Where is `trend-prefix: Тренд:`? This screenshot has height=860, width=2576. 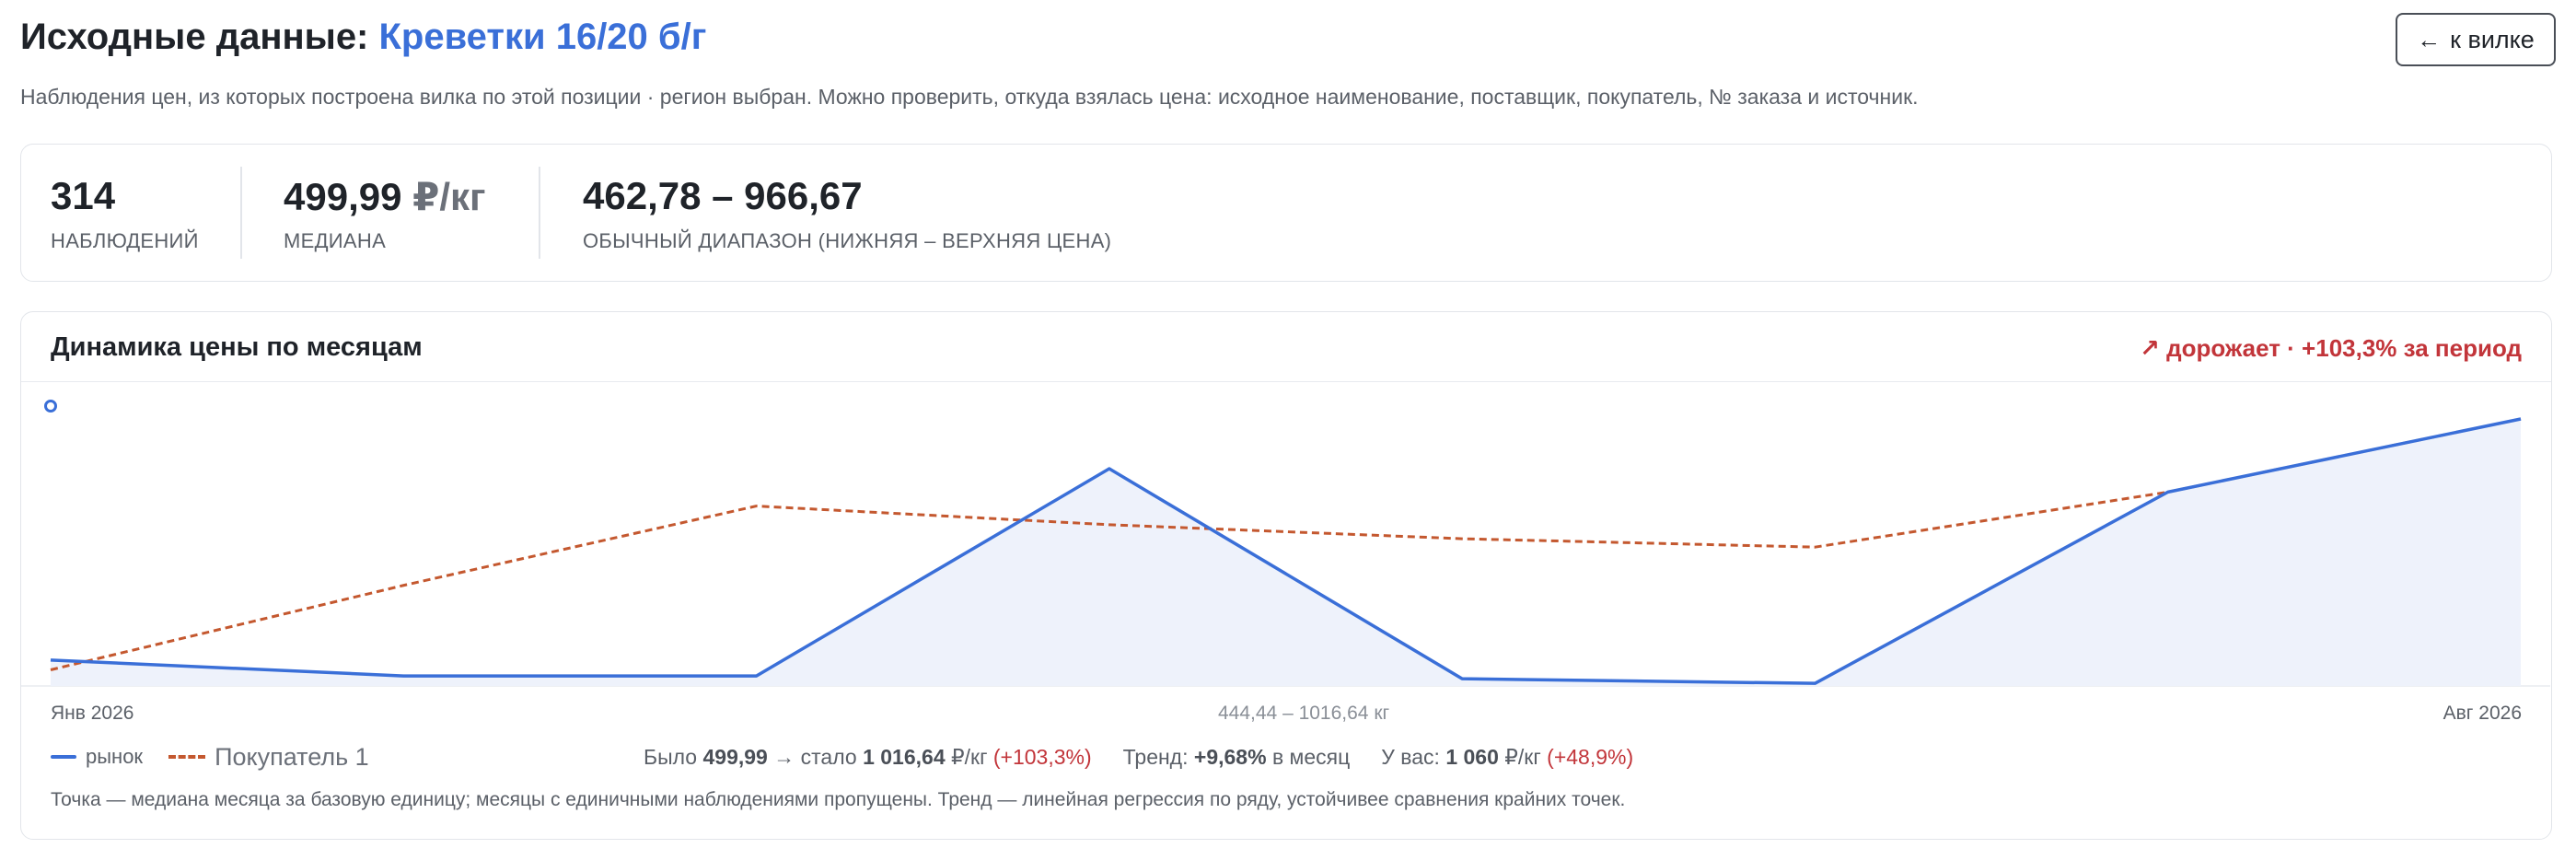
trend-prefix: Тренд: is located at coordinates (1155, 757).